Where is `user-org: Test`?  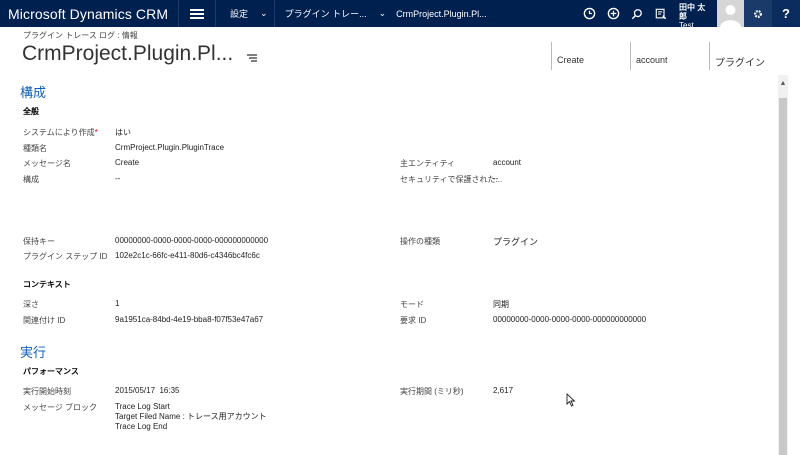
user-org: Test is located at coordinates (686, 25).